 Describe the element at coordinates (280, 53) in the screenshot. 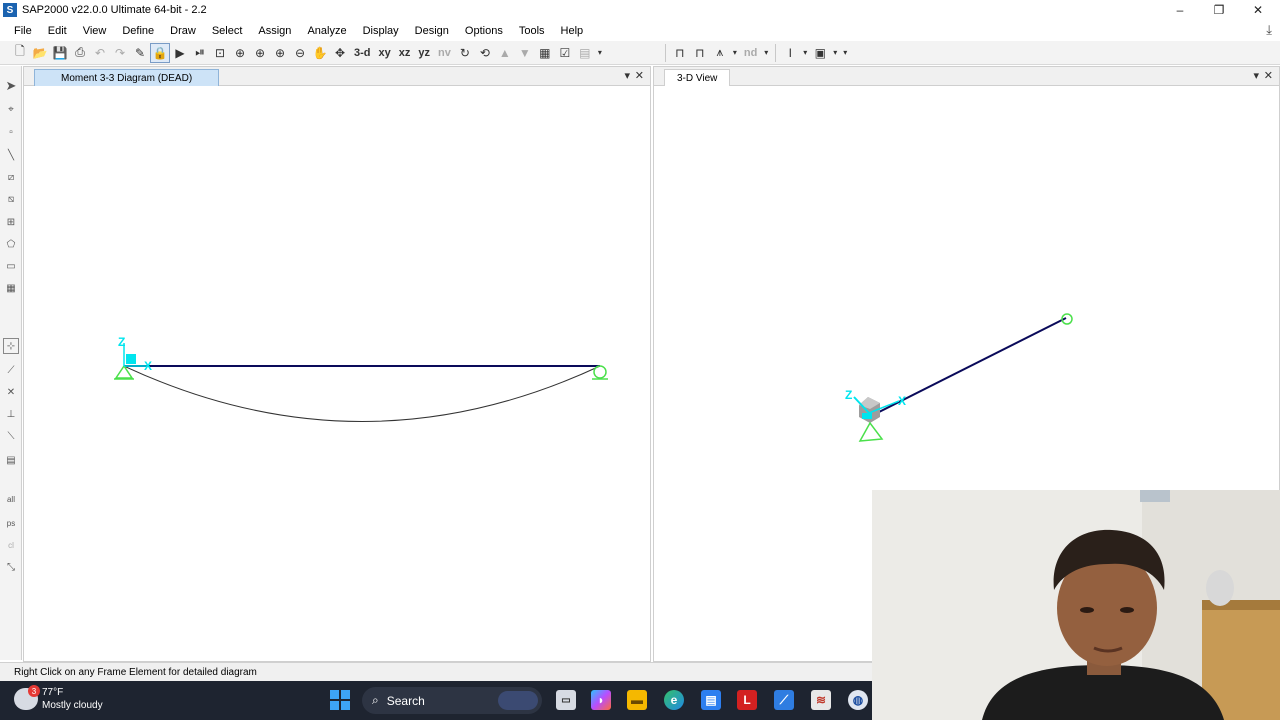

I see `zoom-in-step-icon: ⊕` at that location.